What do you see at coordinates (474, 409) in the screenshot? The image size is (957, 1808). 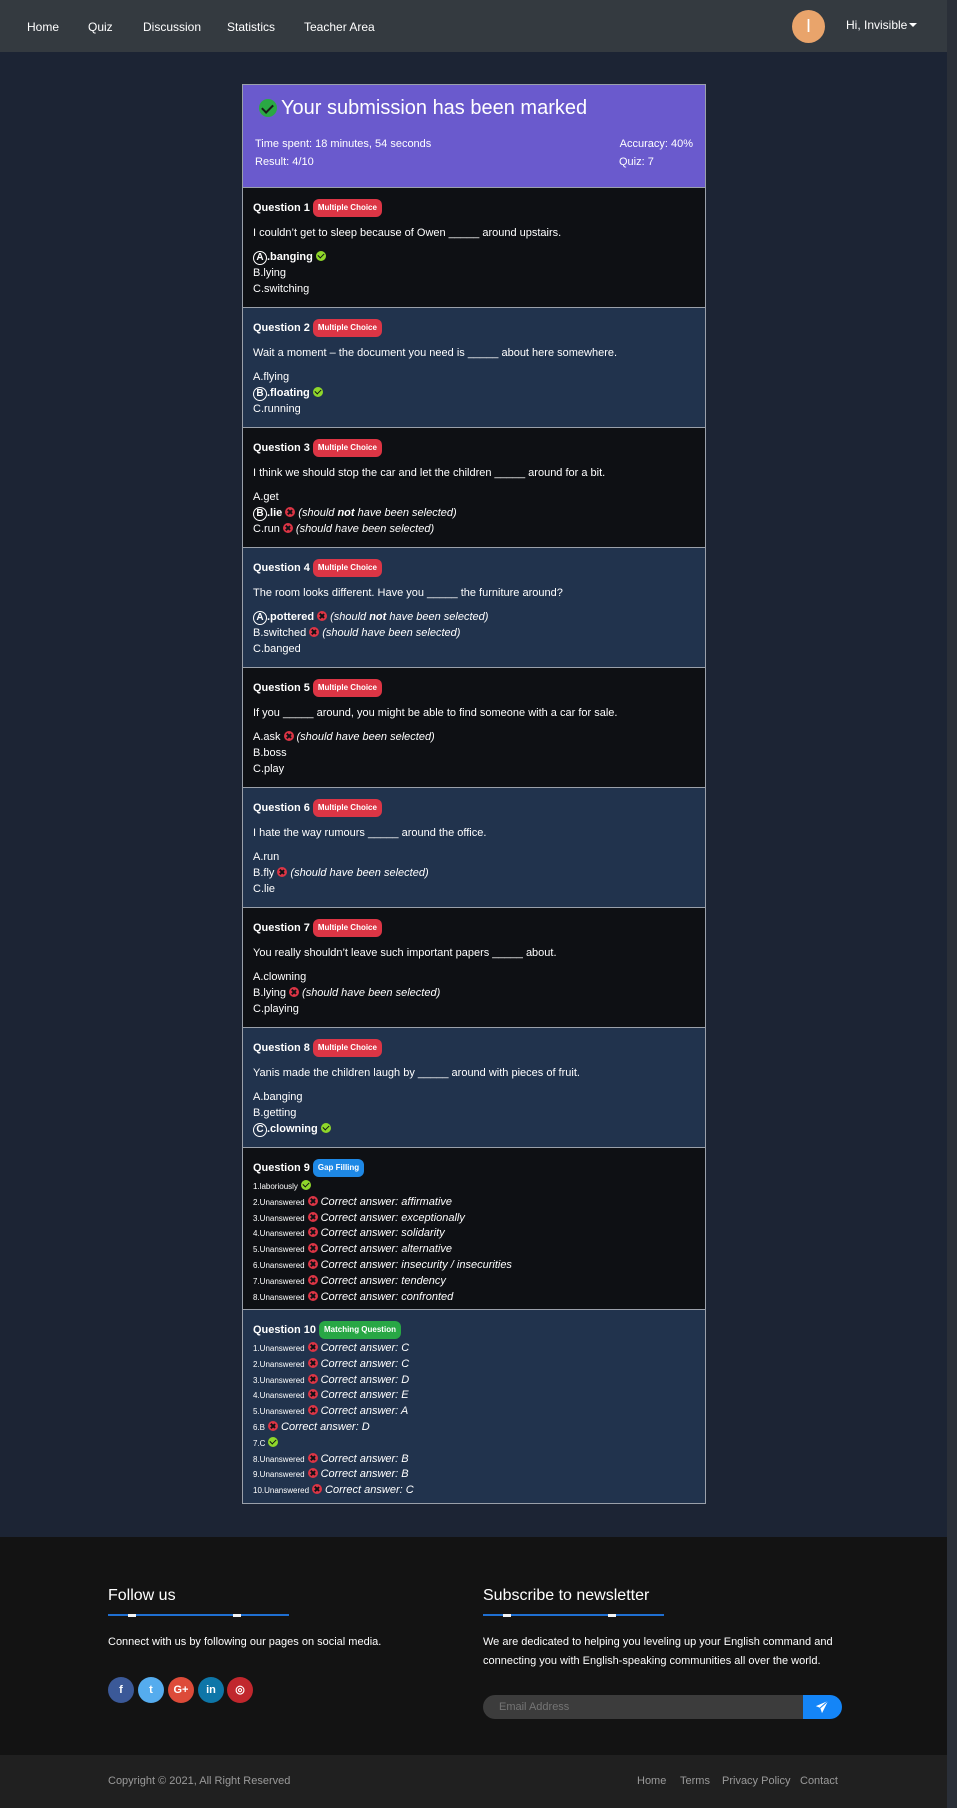 I see `option-item: C.running` at bounding box center [474, 409].